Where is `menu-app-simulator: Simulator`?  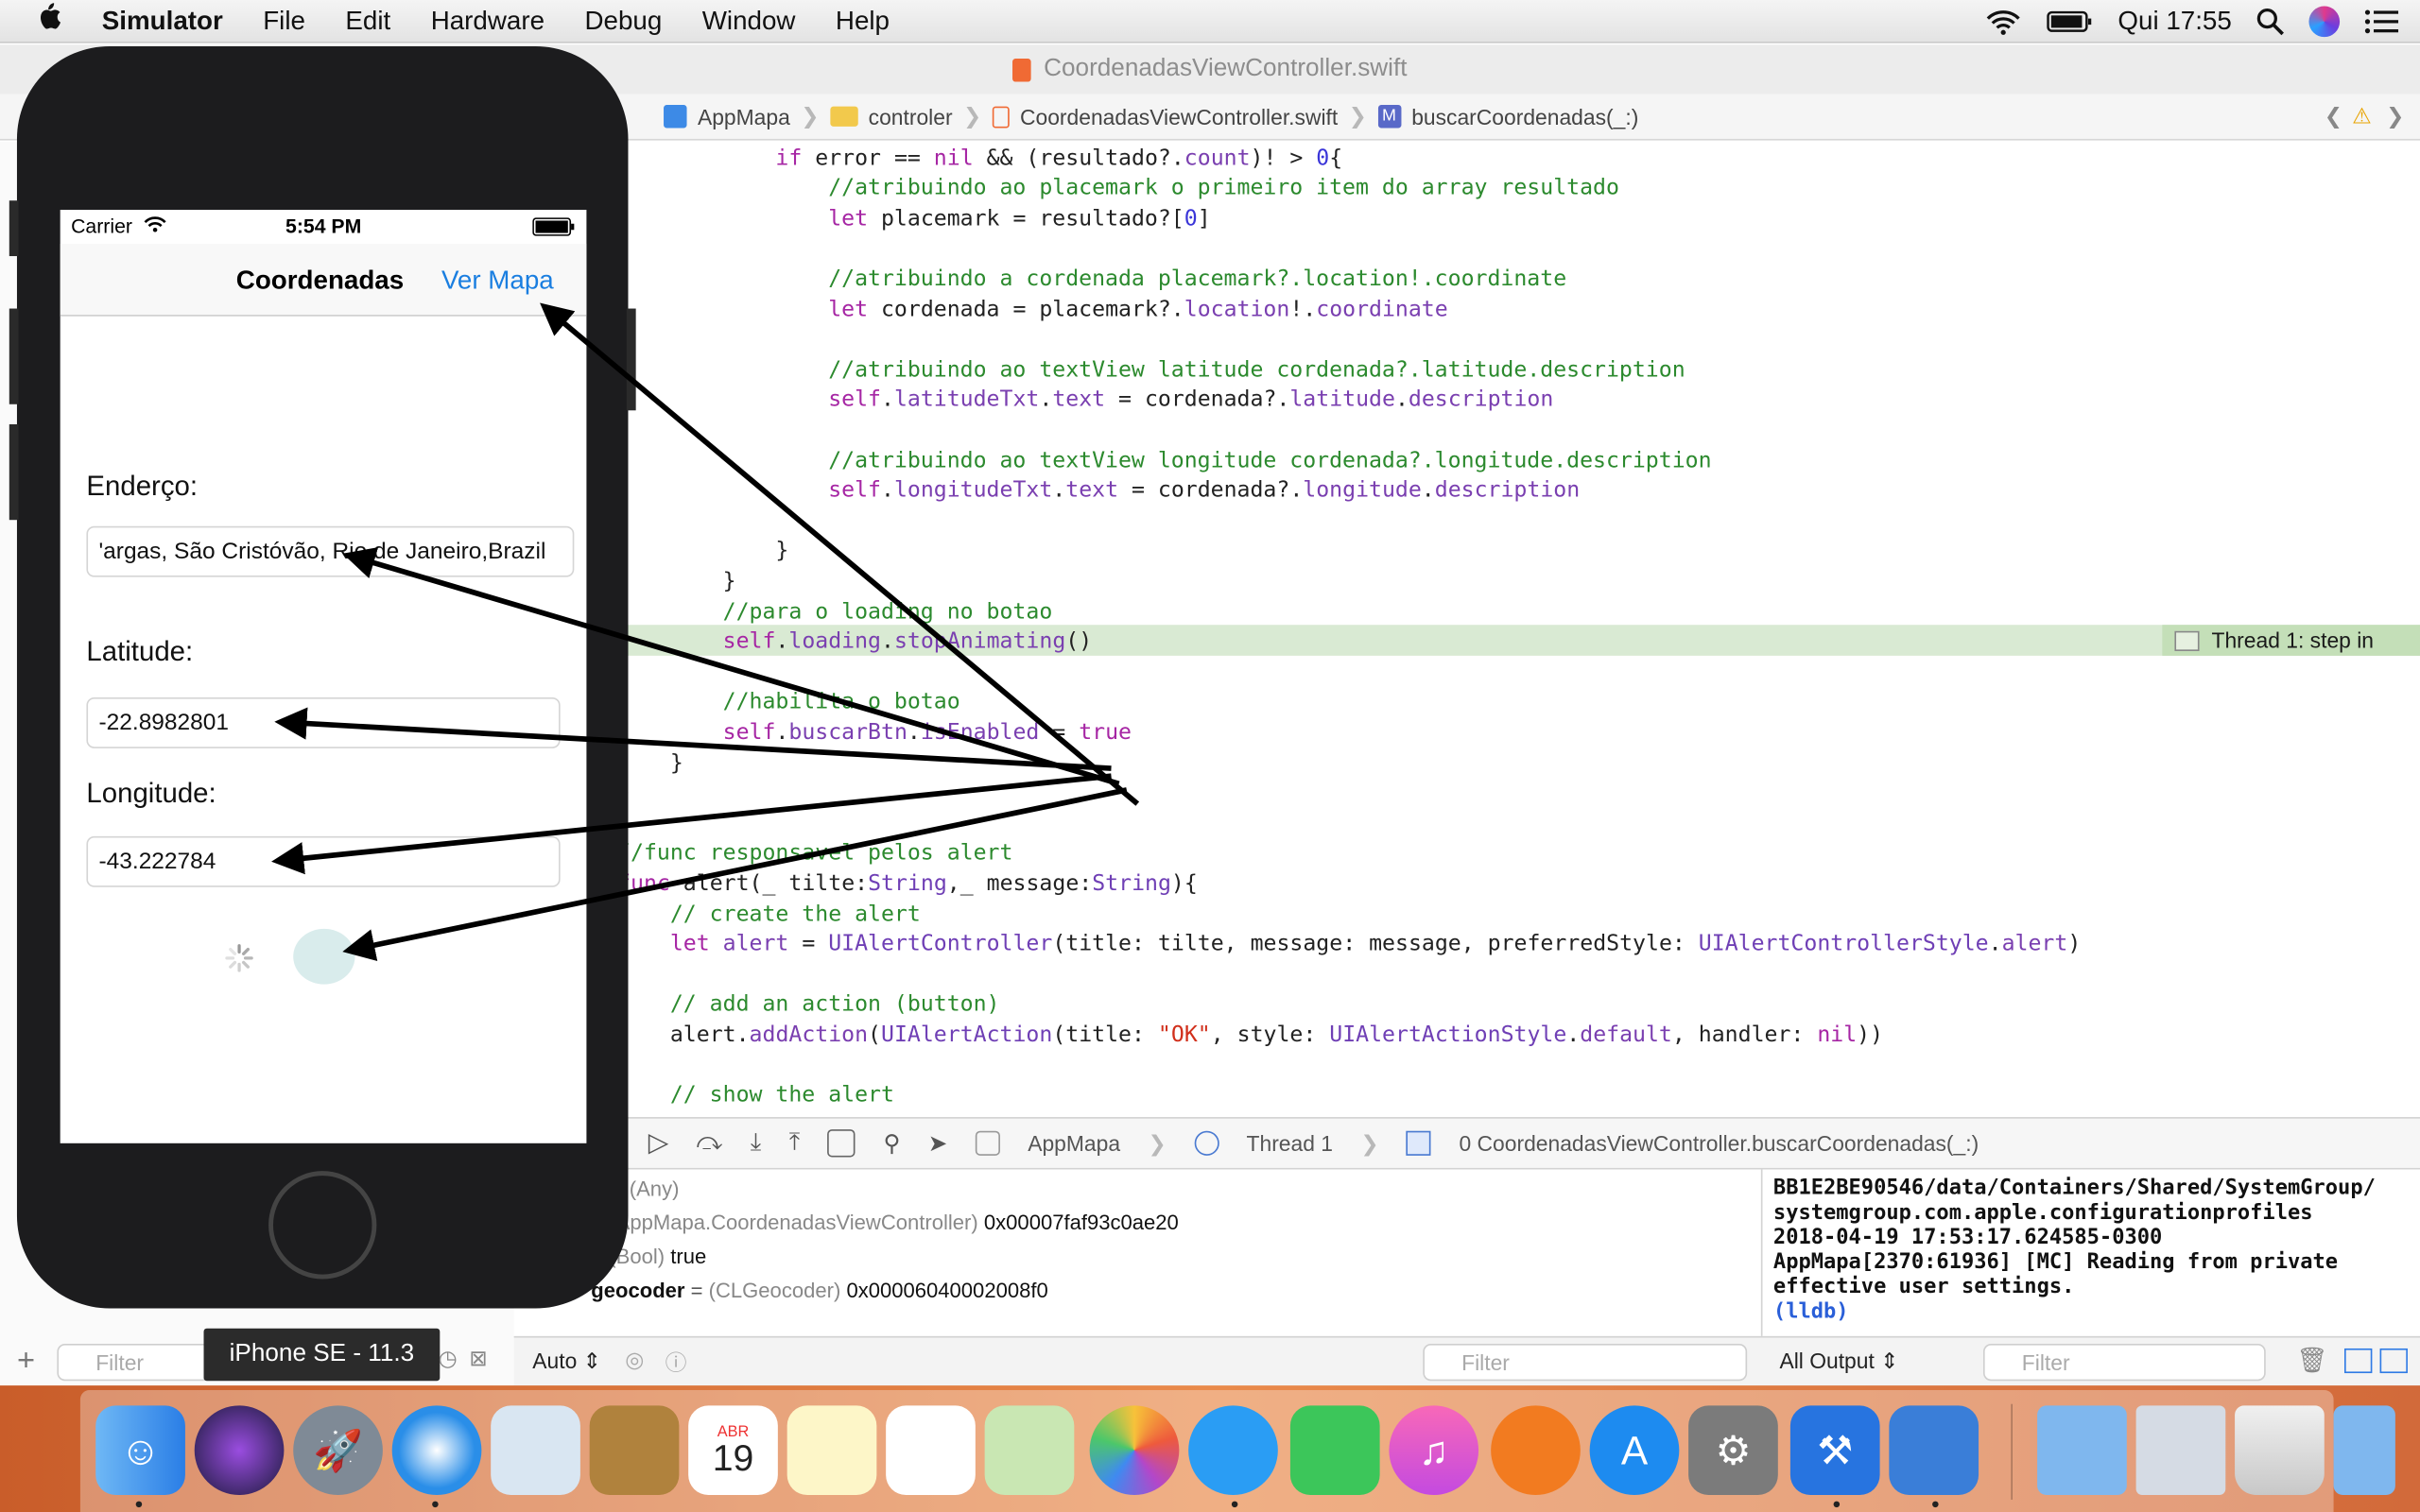
menu-app-simulator: Simulator is located at coordinates (162, 21).